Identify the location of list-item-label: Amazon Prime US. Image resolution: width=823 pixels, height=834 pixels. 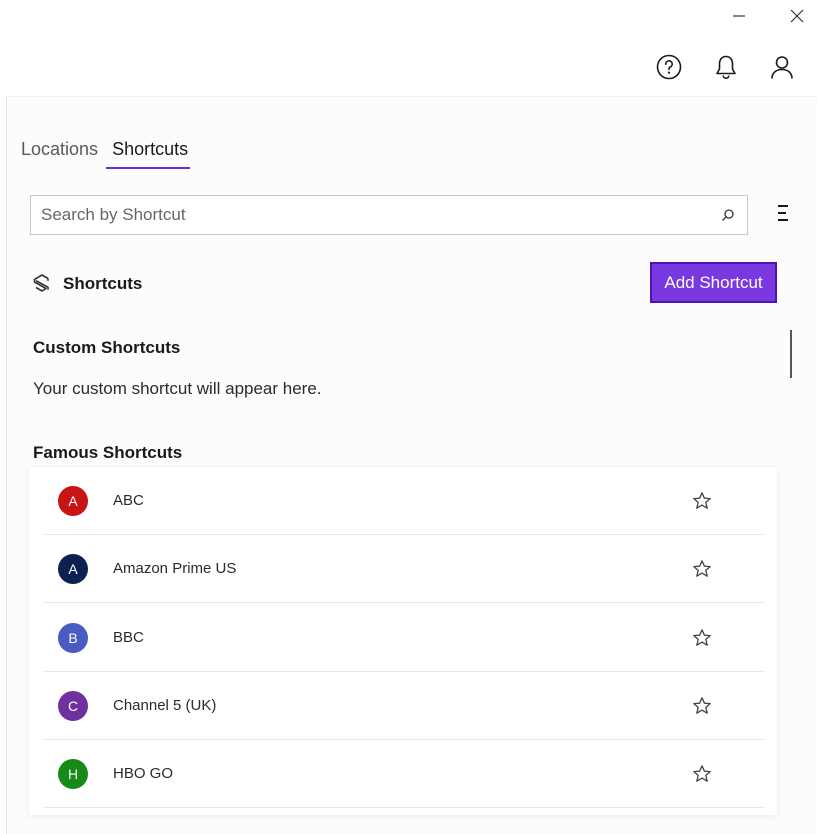
(175, 568).